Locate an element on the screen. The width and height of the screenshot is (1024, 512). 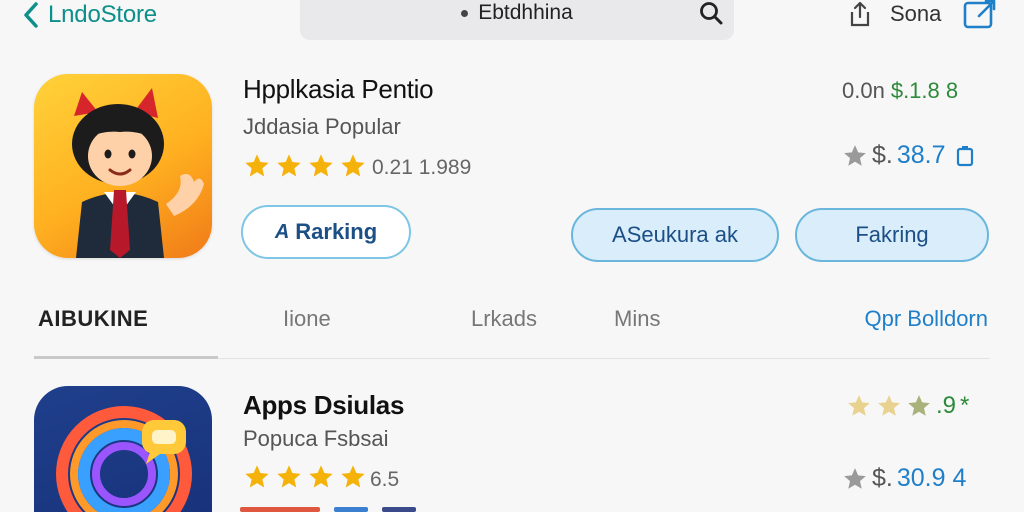
price-row: 0.0n $.1.8 8 is located at coordinates (900, 91).